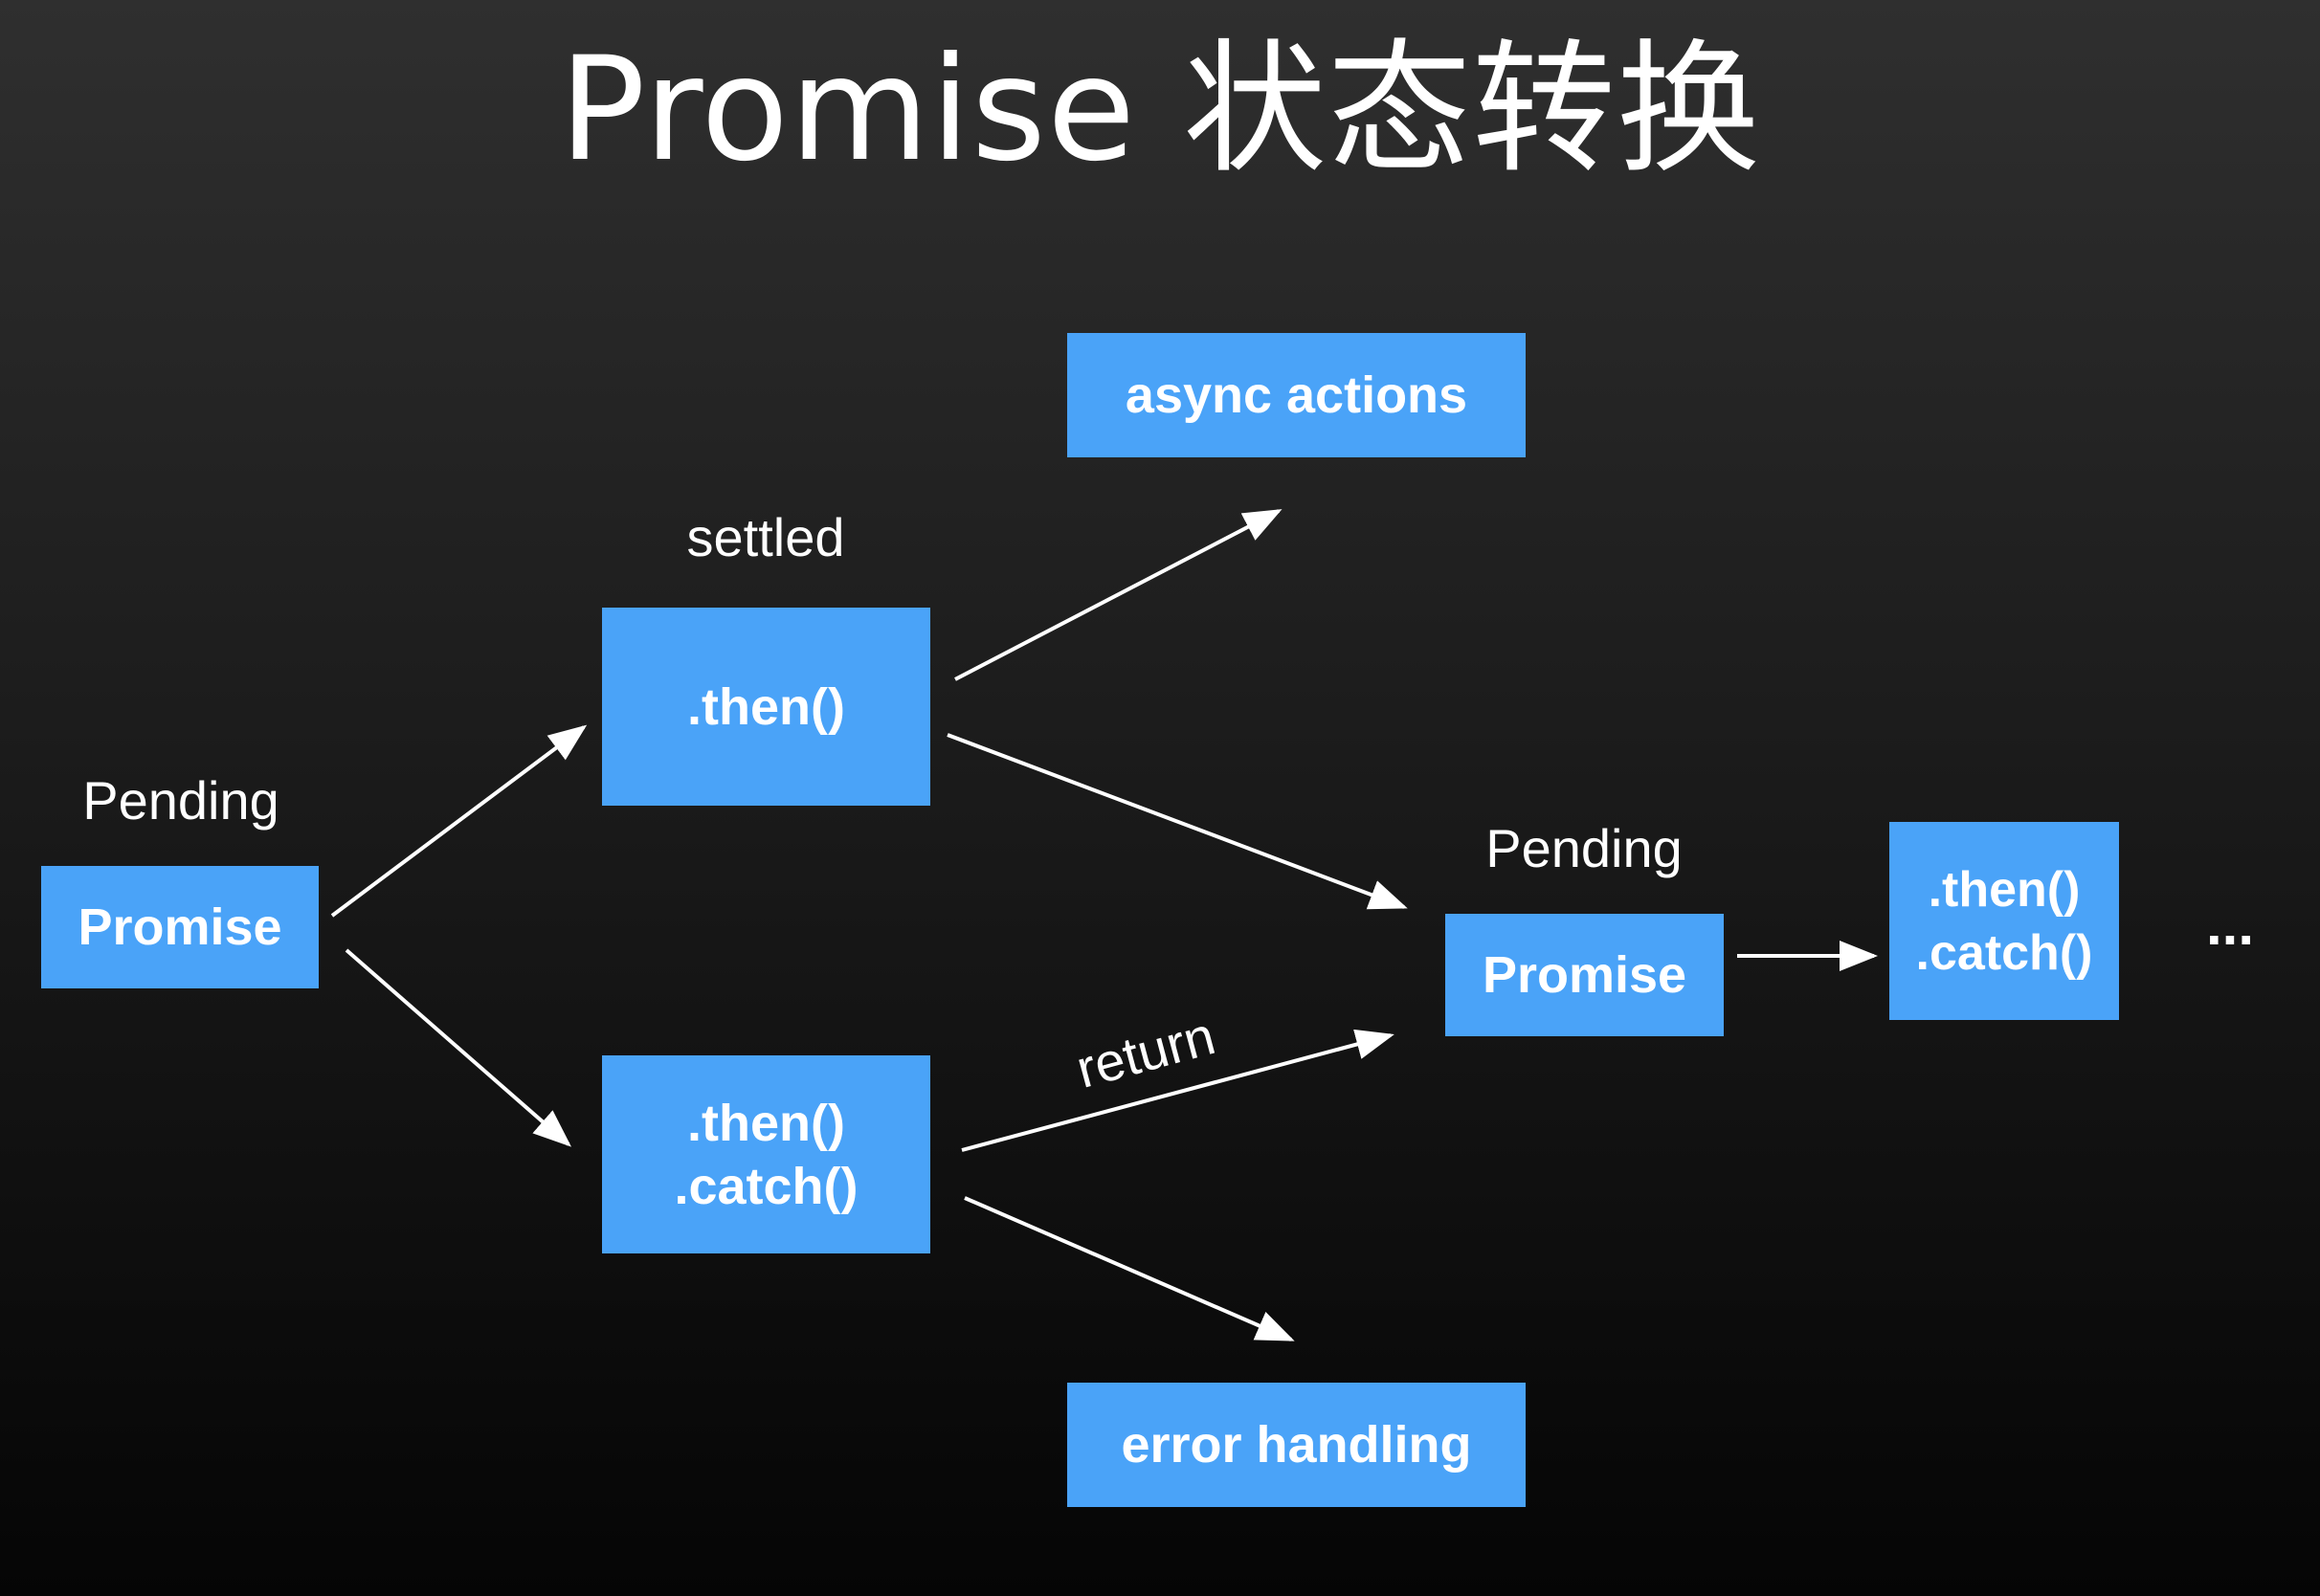  Describe the element at coordinates (459, 1048) in the screenshot. I see `arrow-start-to-then-catch` at that location.